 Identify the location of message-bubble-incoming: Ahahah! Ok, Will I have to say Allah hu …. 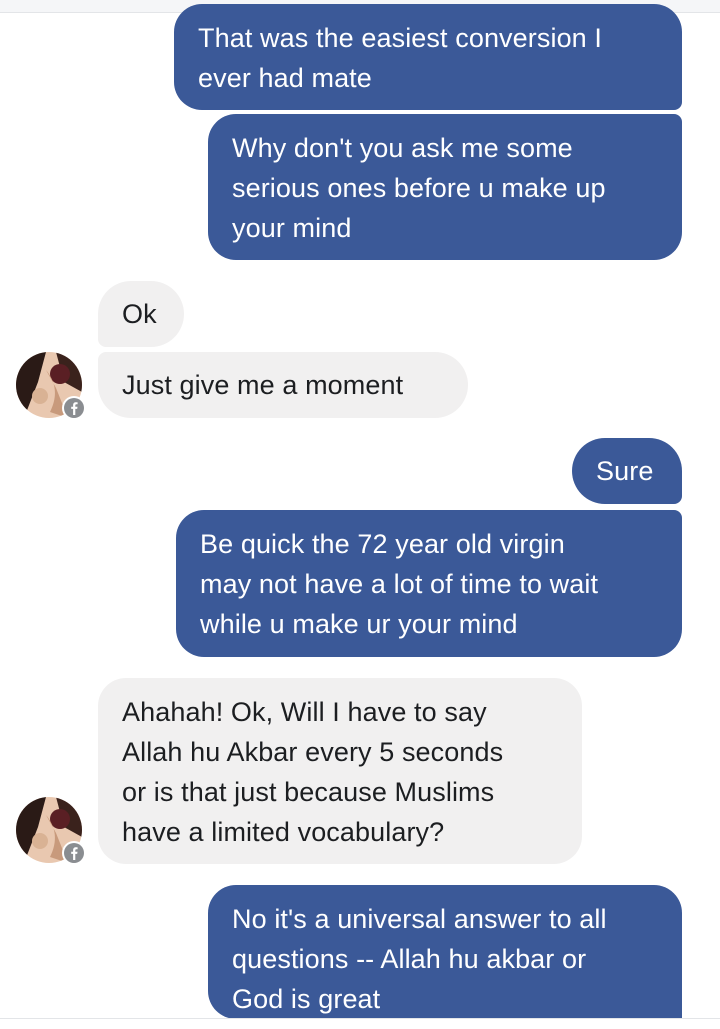
(340, 771).